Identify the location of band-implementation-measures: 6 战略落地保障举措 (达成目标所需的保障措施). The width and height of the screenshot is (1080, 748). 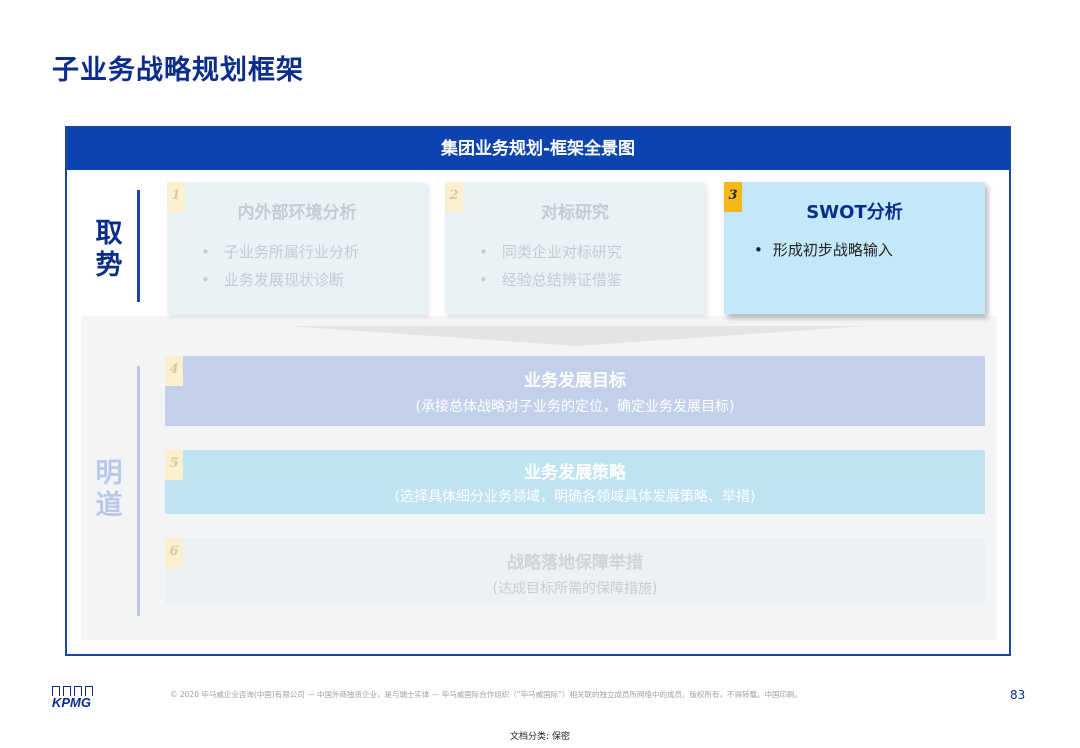
(575, 571).